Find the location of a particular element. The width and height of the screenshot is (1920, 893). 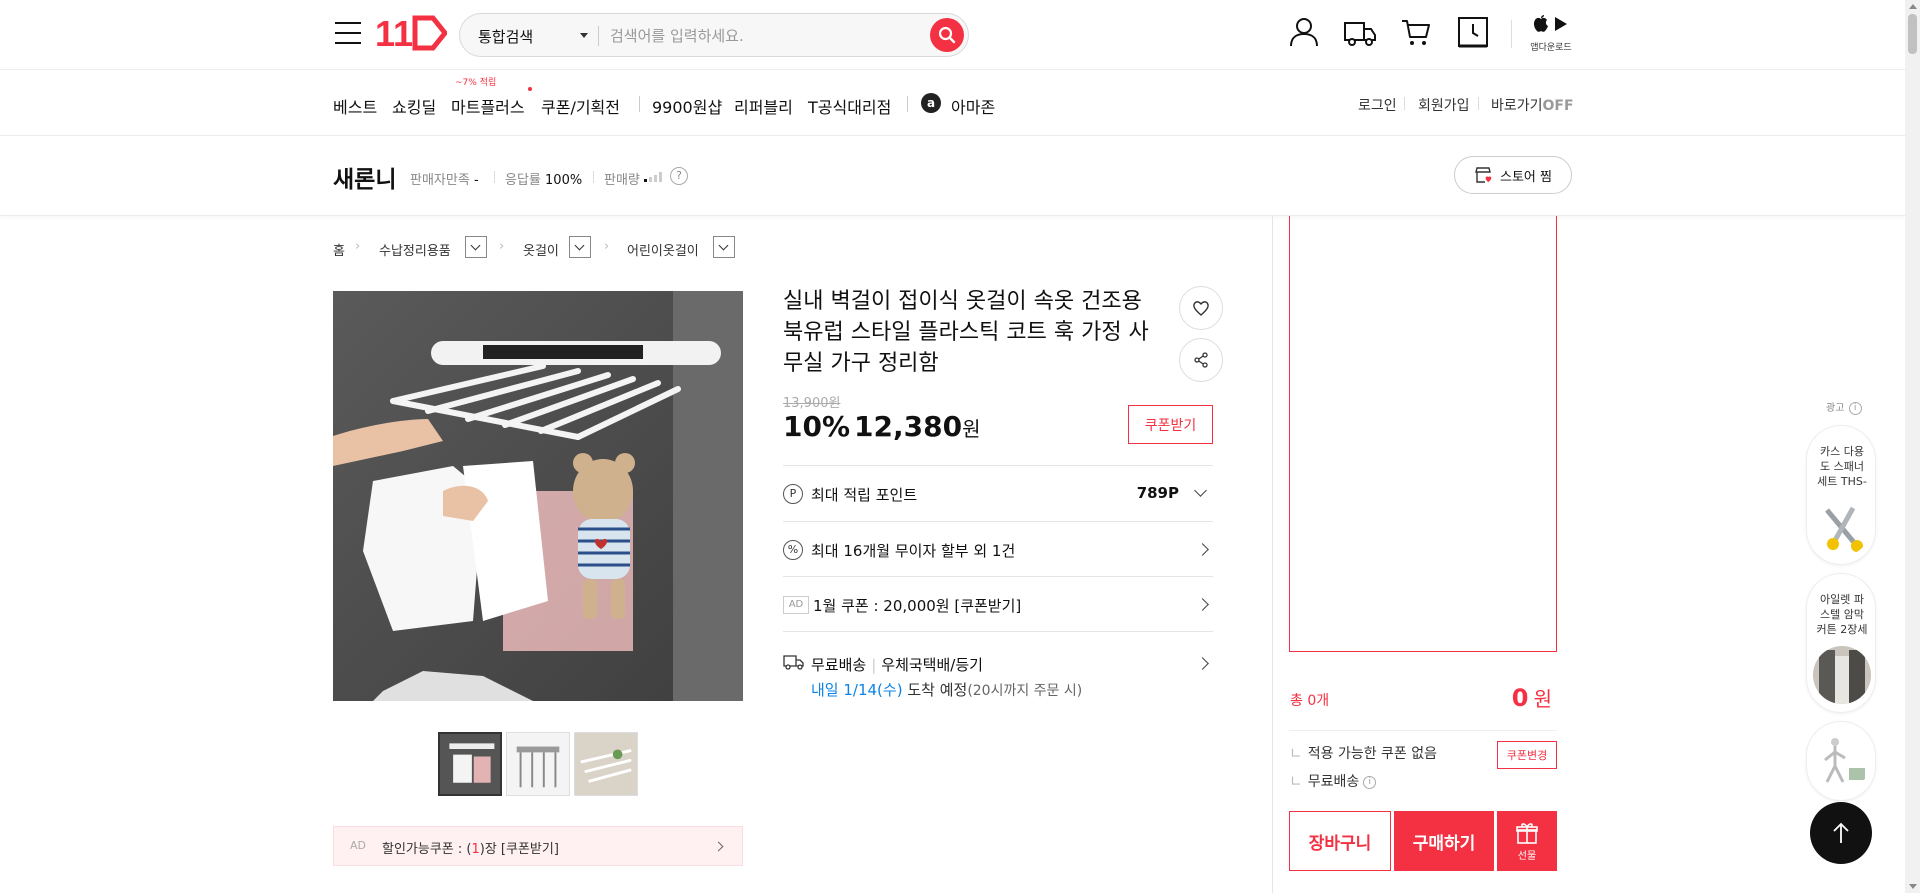

ad-coupon-suffix: )장 [쿠폰받기] is located at coordinates (519, 849).